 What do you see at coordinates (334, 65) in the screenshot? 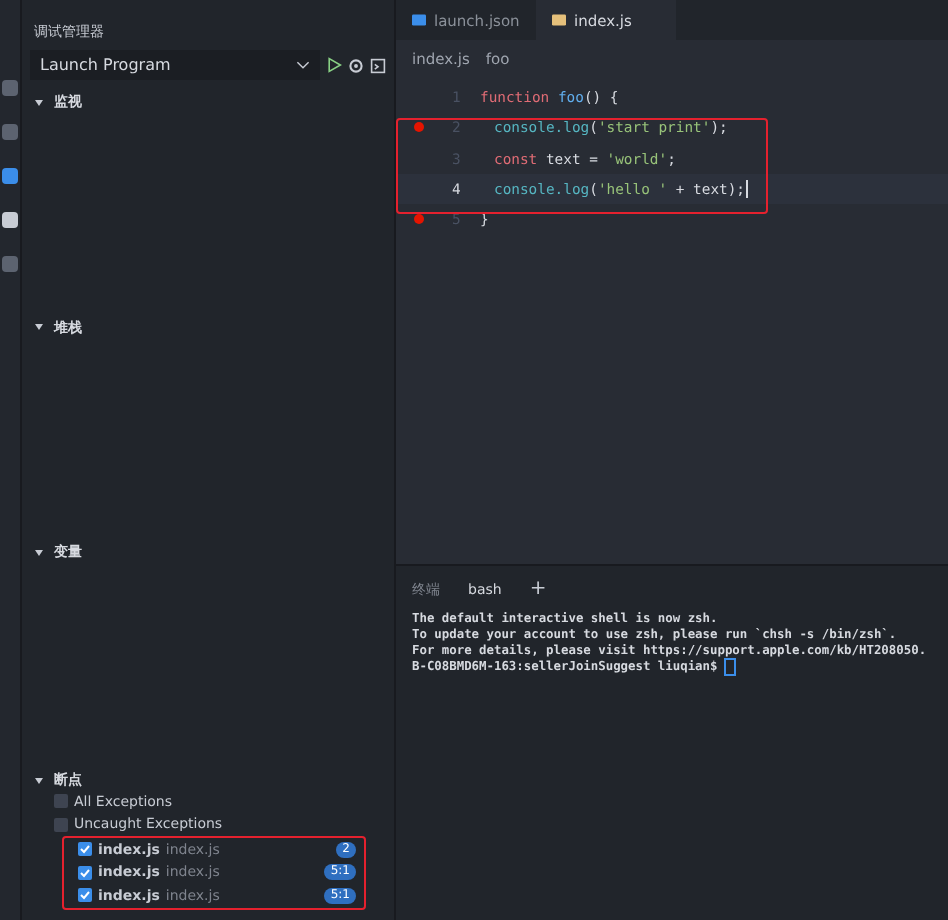
I see `play-icon` at bounding box center [334, 65].